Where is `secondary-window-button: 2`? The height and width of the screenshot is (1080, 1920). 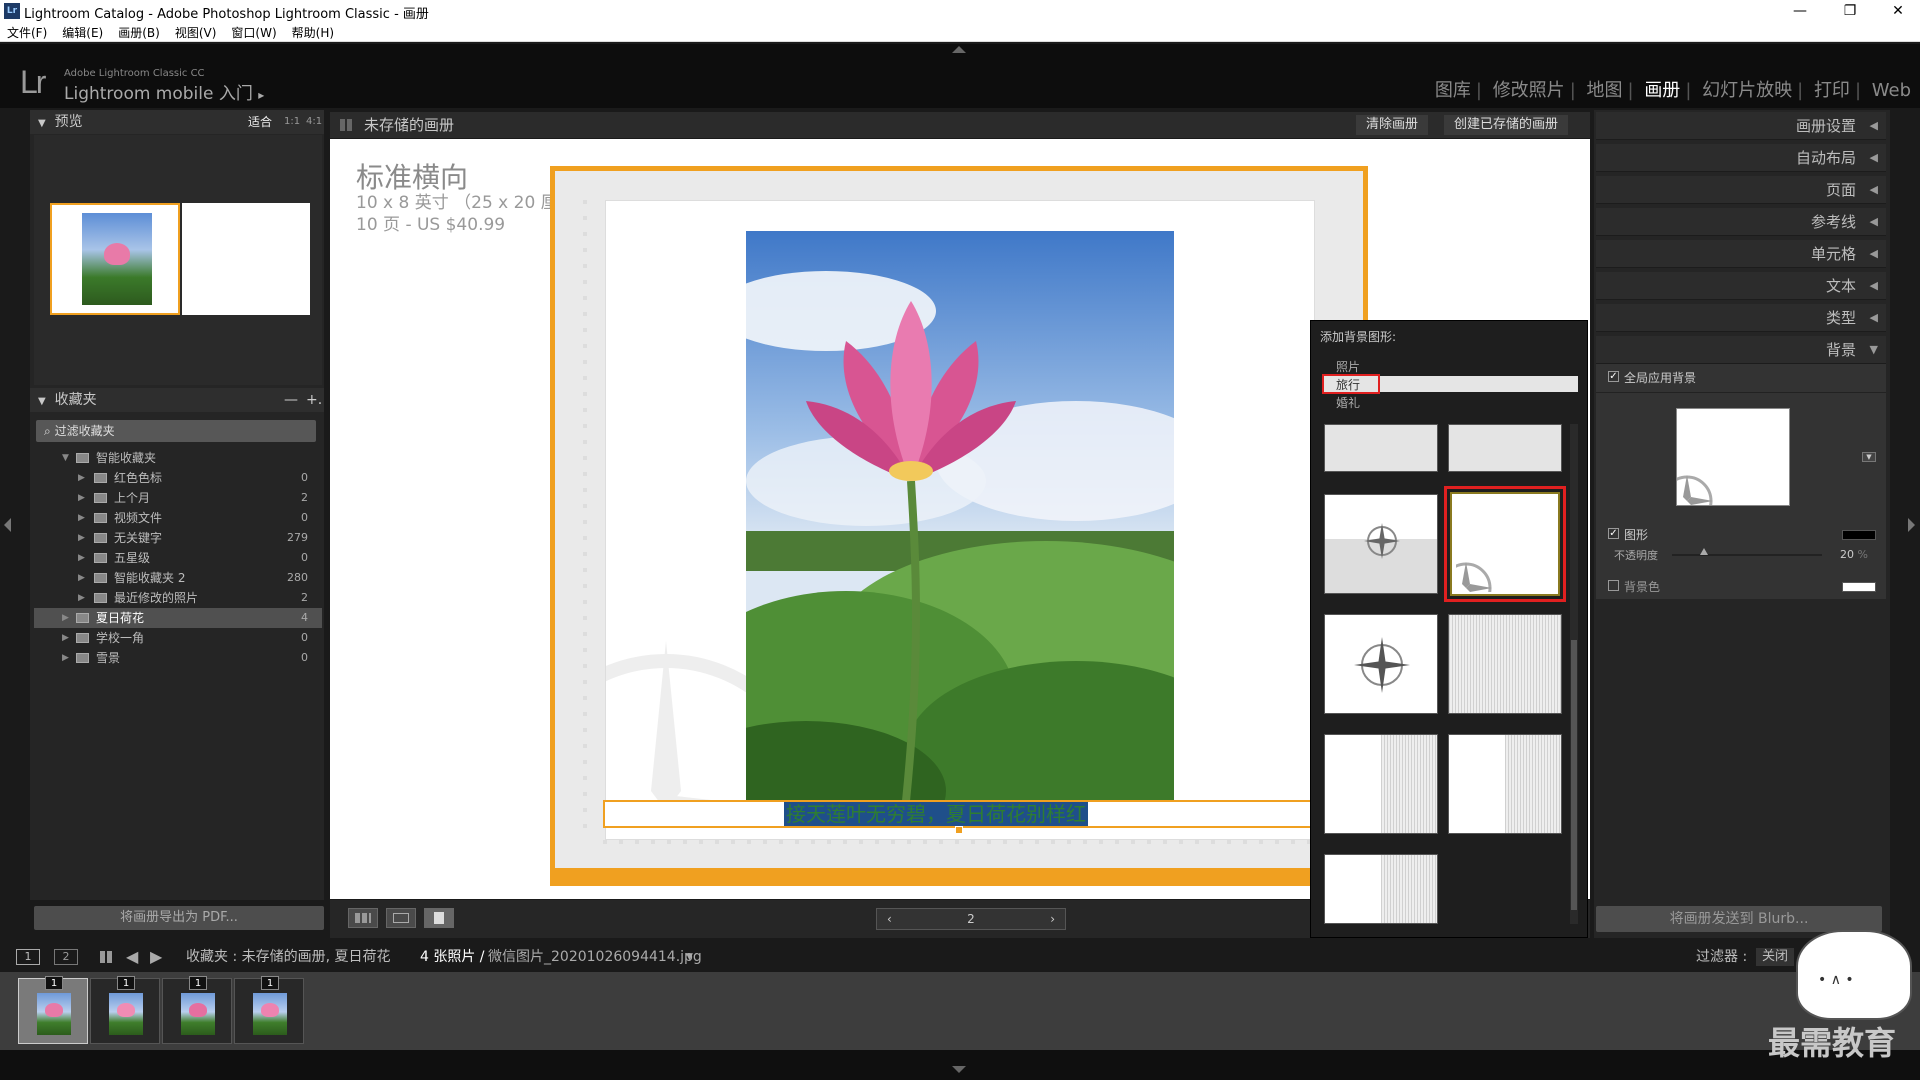 secondary-window-button: 2 is located at coordinates (66, 957).